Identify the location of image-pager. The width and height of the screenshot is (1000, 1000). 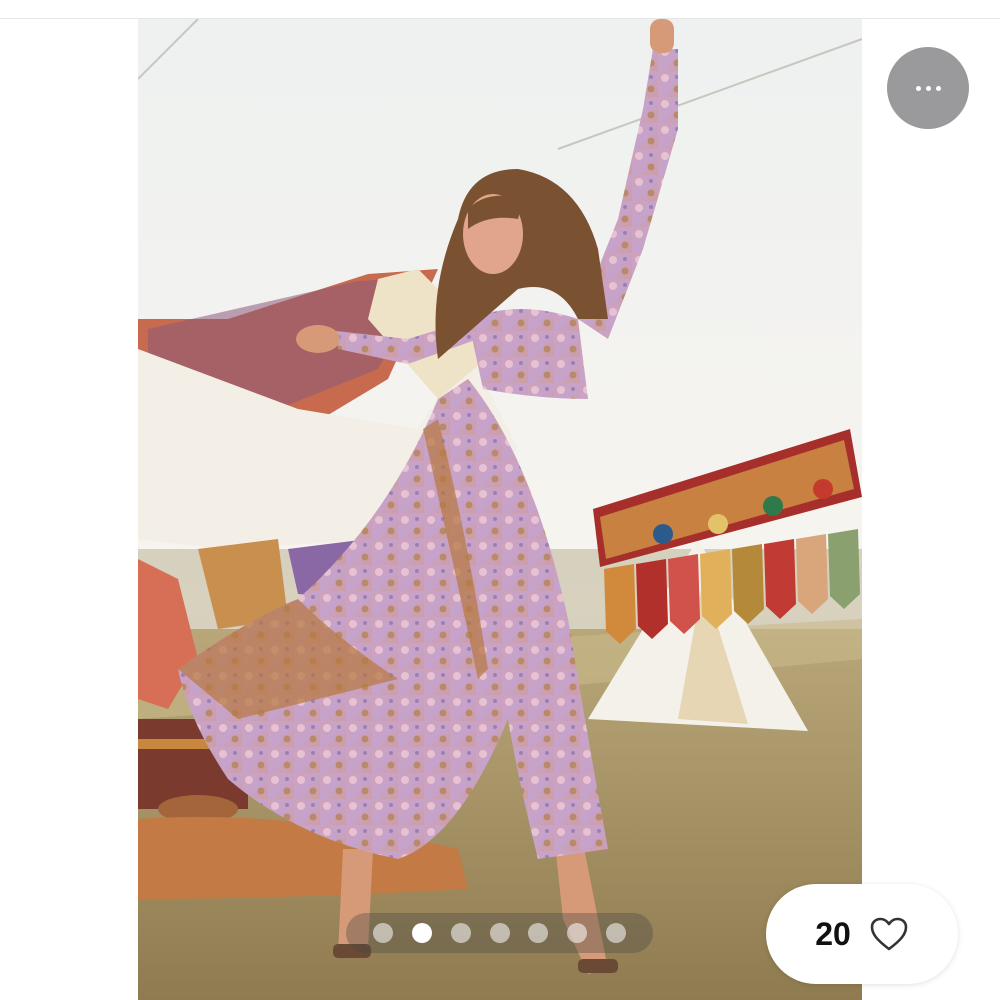
(499, 933).